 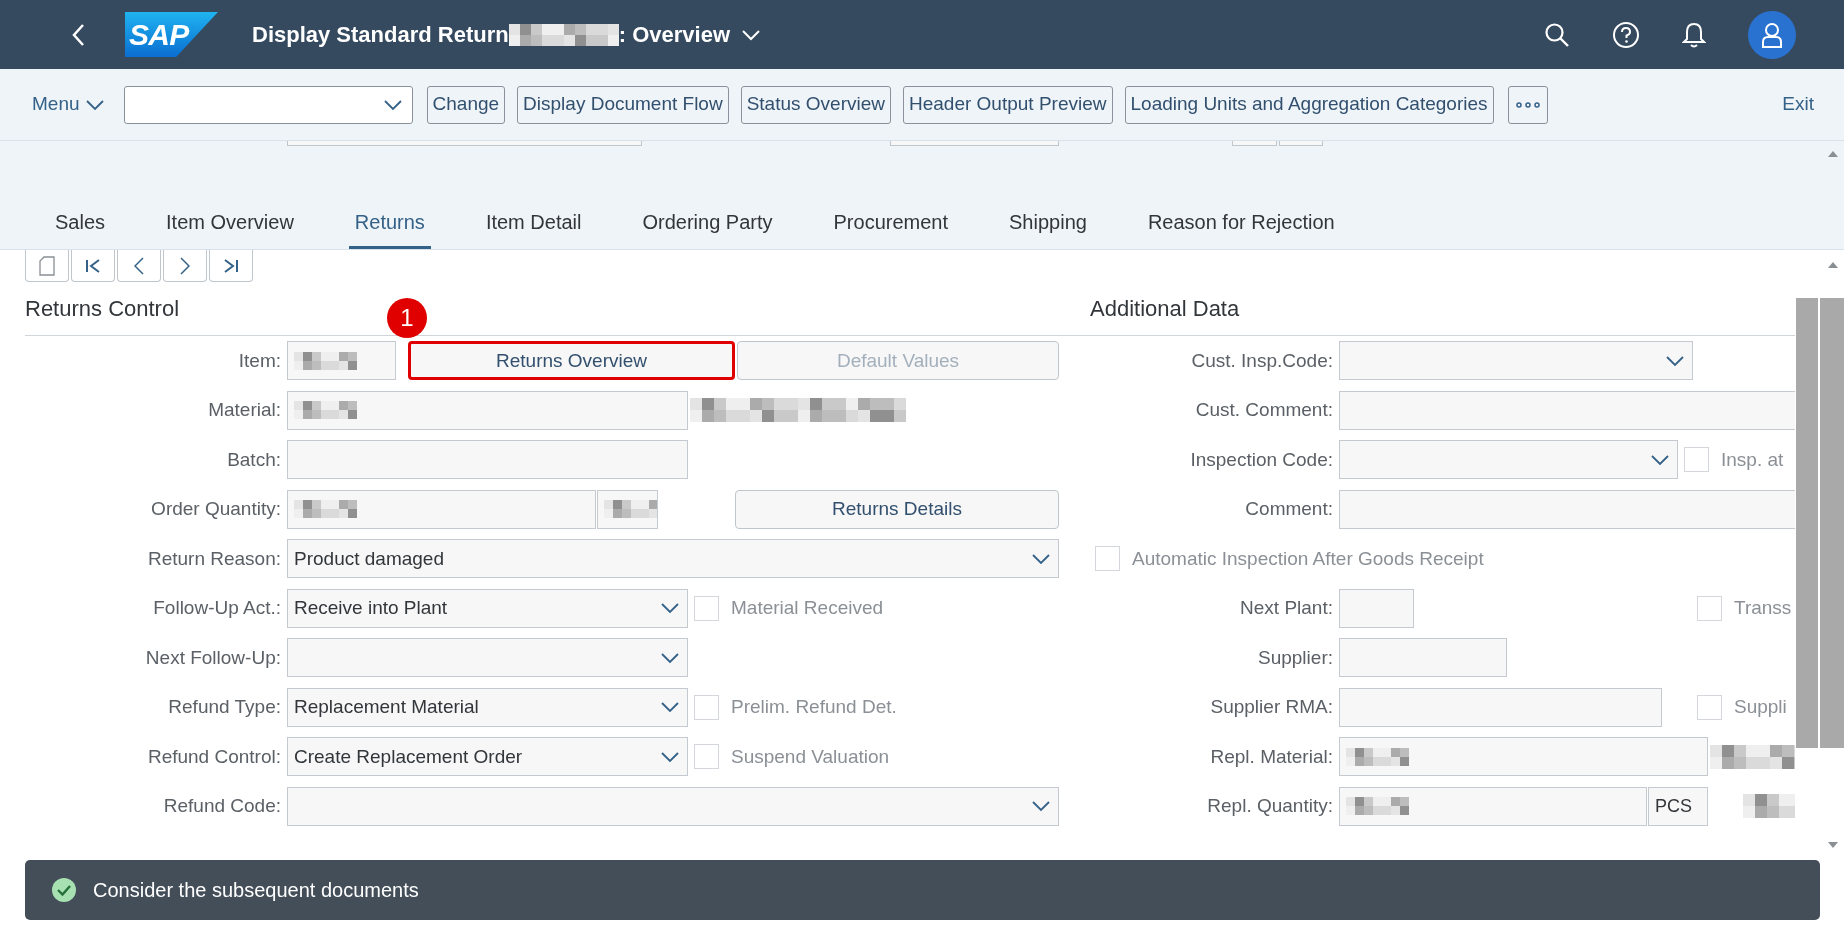 What do you see at coordinates (1165, 309) in the screenshot?
I see `section-title: Additional Data` at bounding box center [1165, 309].